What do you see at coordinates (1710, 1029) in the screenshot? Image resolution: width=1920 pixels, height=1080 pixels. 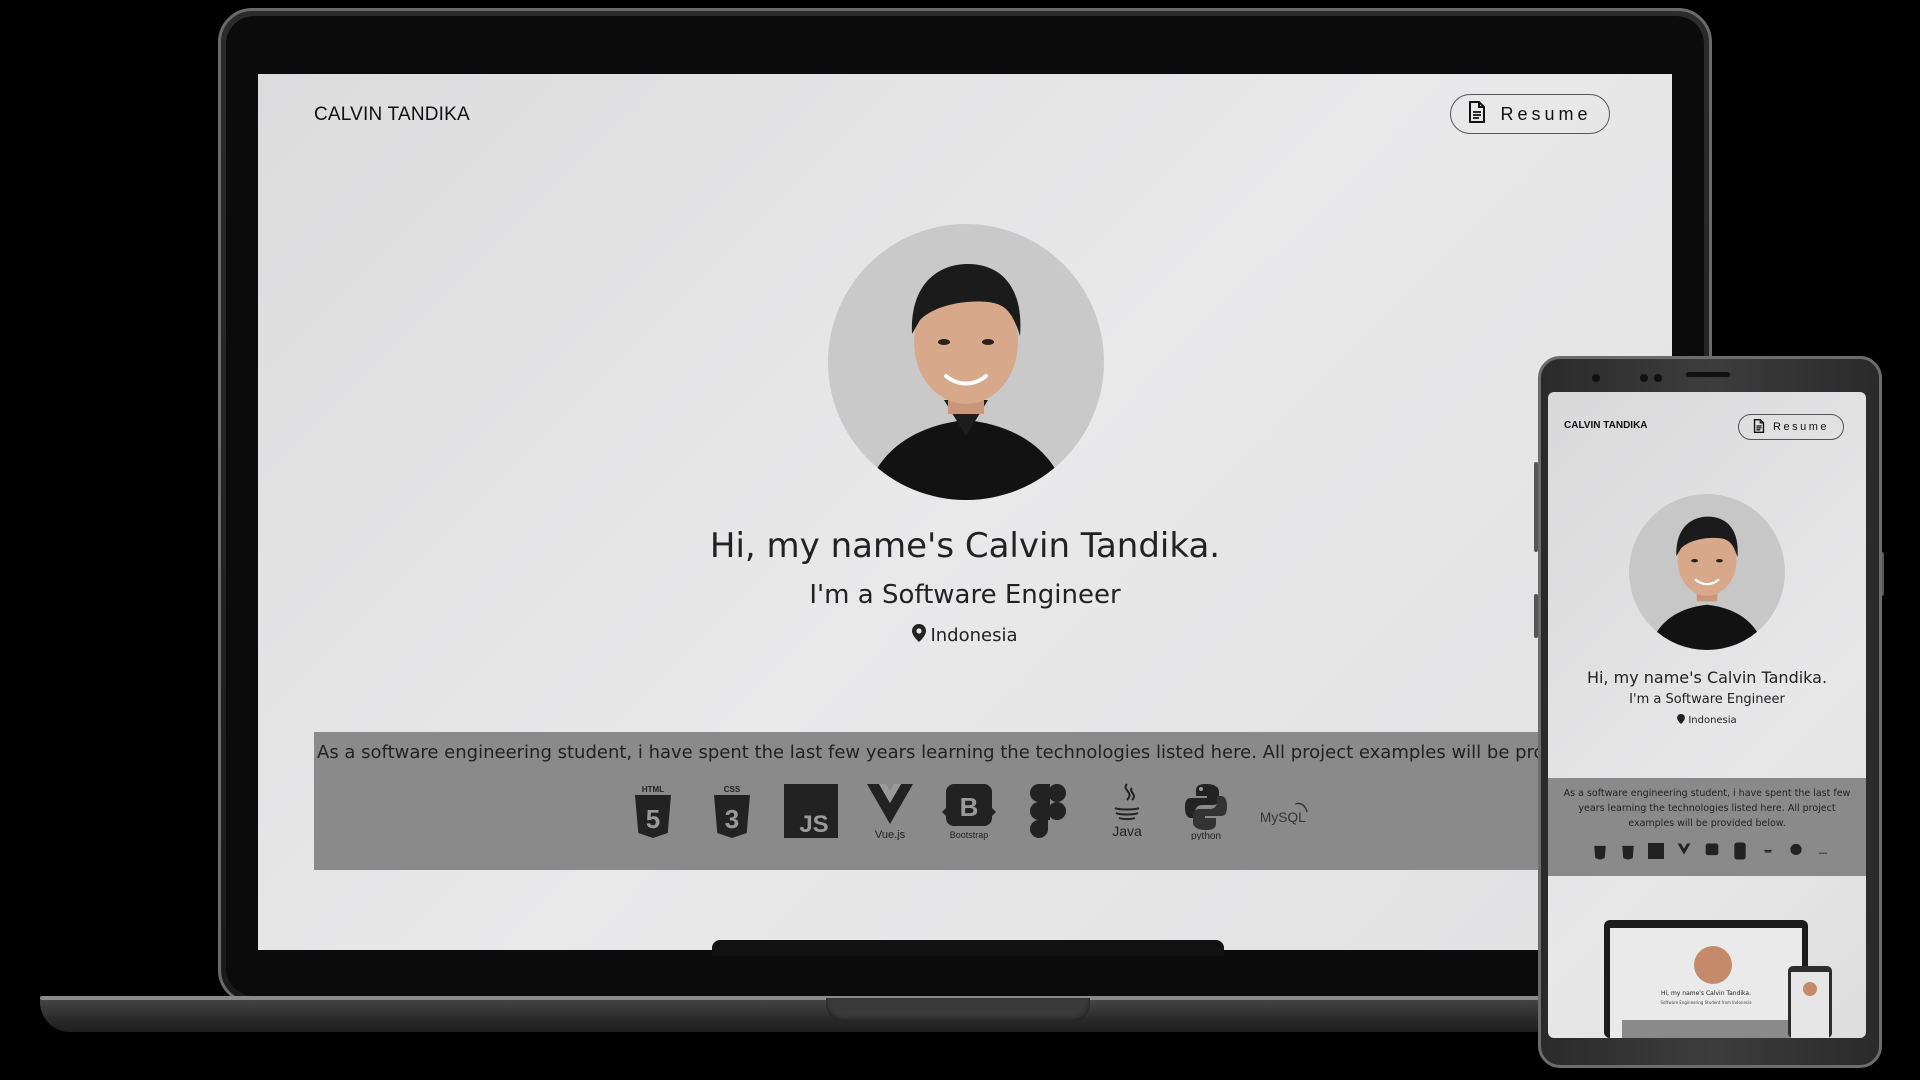 I see `mini-band` at bounding box center [1710, 1029].